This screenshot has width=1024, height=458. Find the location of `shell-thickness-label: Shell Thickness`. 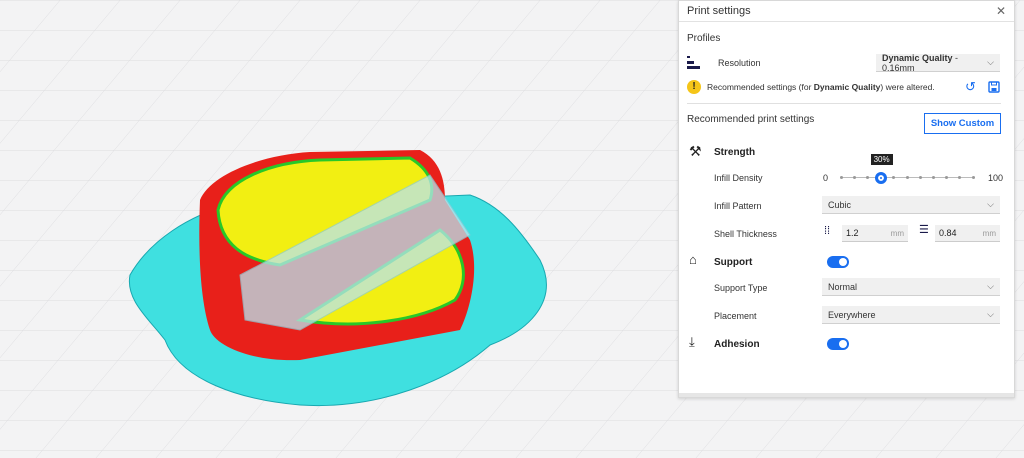

shell-thickness-label: Shell Thickness is located at coordinates (745, 234).